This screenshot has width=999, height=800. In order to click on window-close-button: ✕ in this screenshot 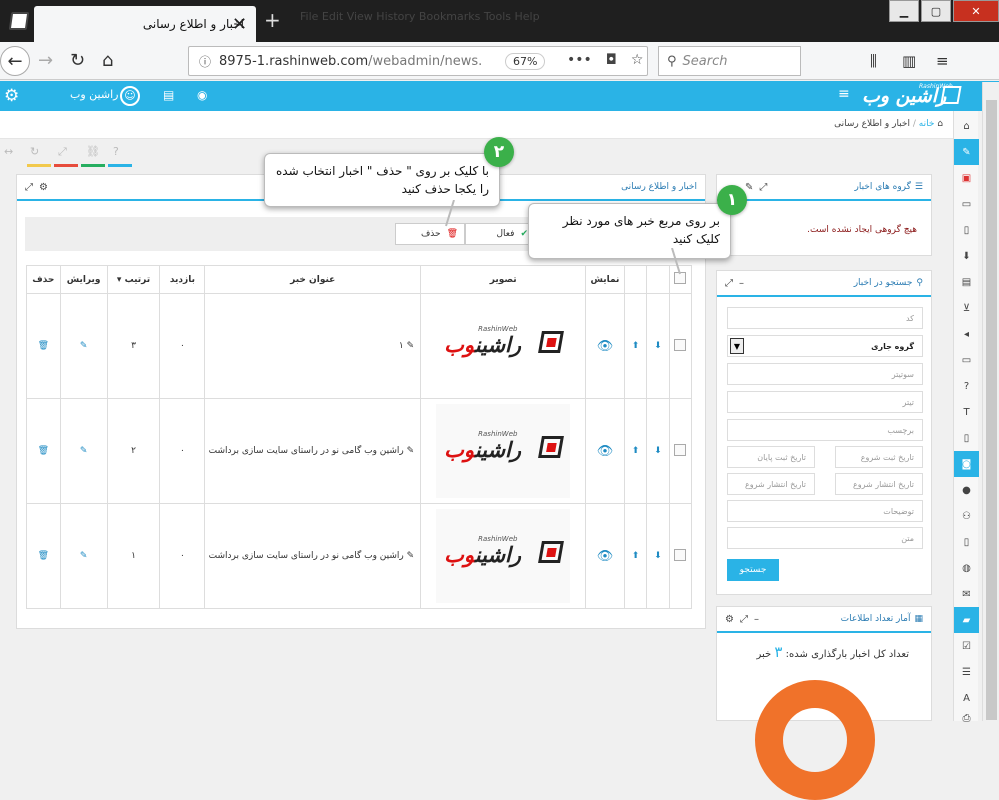, I will do `click(976, 11)`.